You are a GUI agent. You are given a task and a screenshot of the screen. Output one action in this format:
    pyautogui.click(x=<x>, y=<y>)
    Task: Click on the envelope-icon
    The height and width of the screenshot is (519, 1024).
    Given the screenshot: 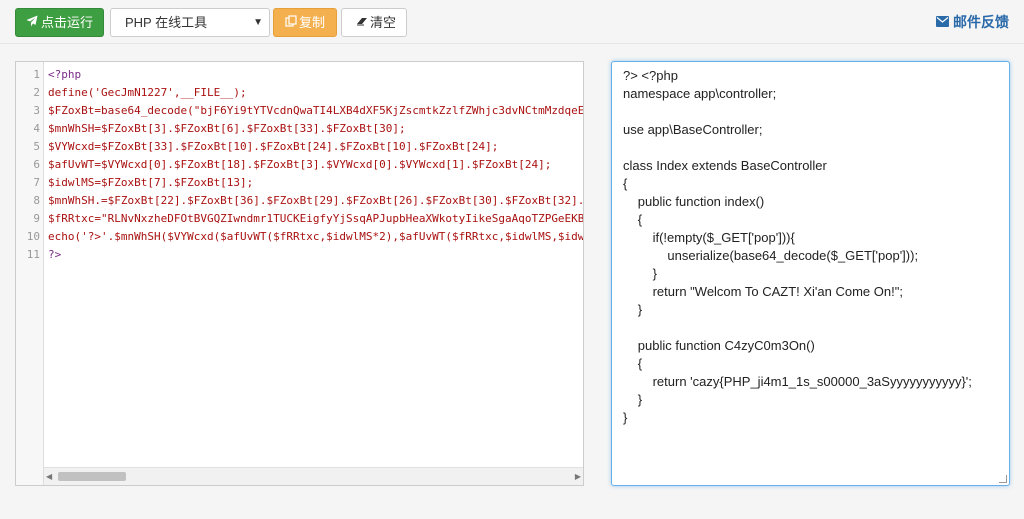 What is the action you would take?
    pyautogui.click(x=942, y=22)
    